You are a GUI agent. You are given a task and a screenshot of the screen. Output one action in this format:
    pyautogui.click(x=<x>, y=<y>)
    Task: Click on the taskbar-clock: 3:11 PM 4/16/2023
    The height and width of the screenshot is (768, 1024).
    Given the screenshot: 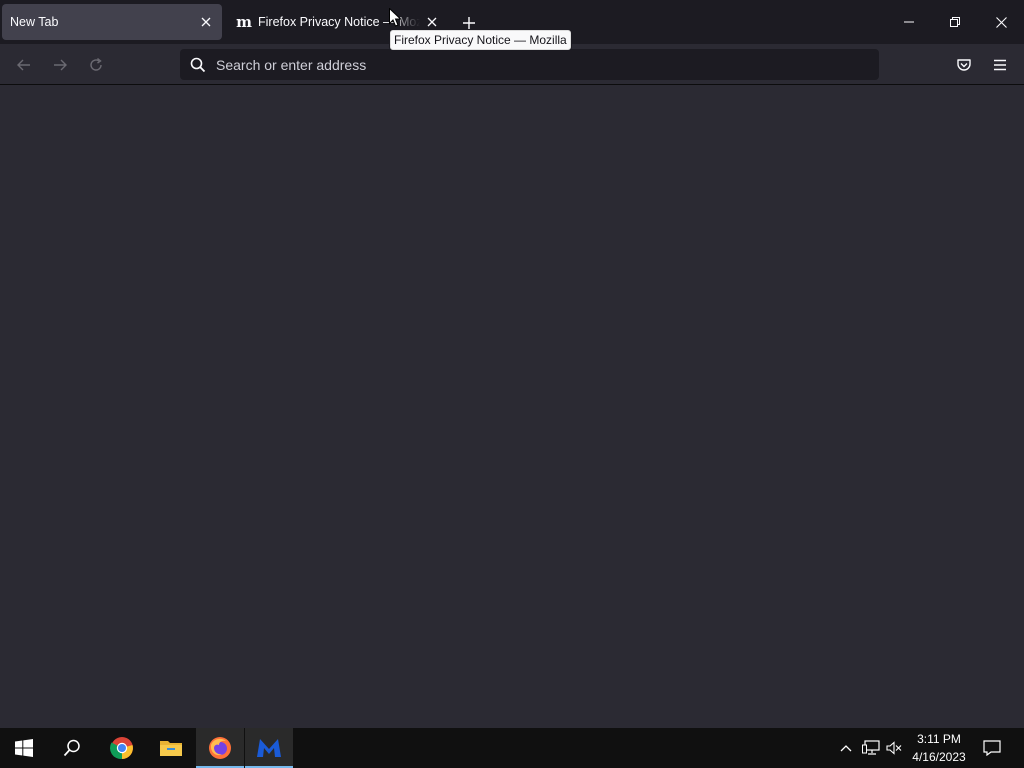 What is the action you would take?
    pyautogui.click(x=939, y=748)
    